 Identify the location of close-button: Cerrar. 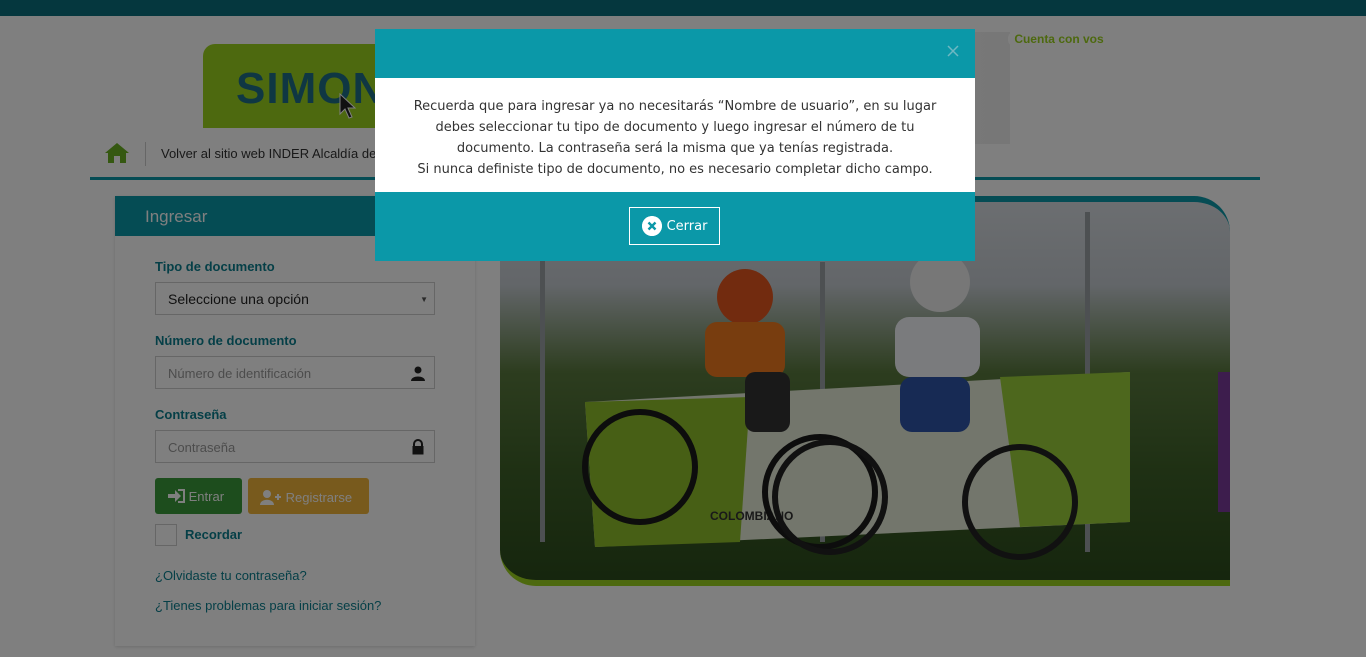
(674, 226).